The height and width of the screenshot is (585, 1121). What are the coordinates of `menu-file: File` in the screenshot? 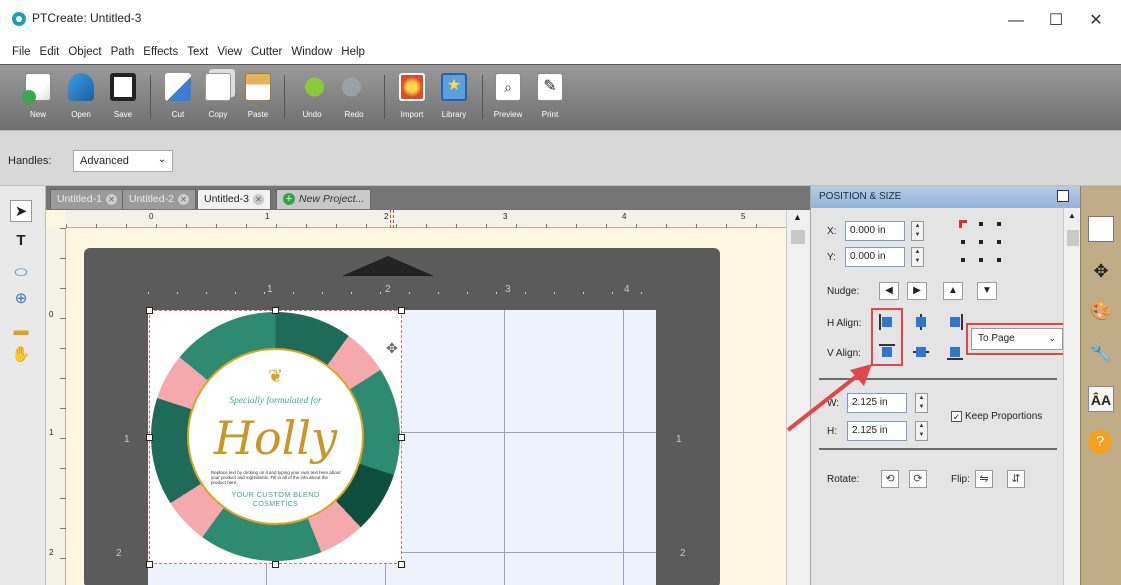 It's located at (22, 53).